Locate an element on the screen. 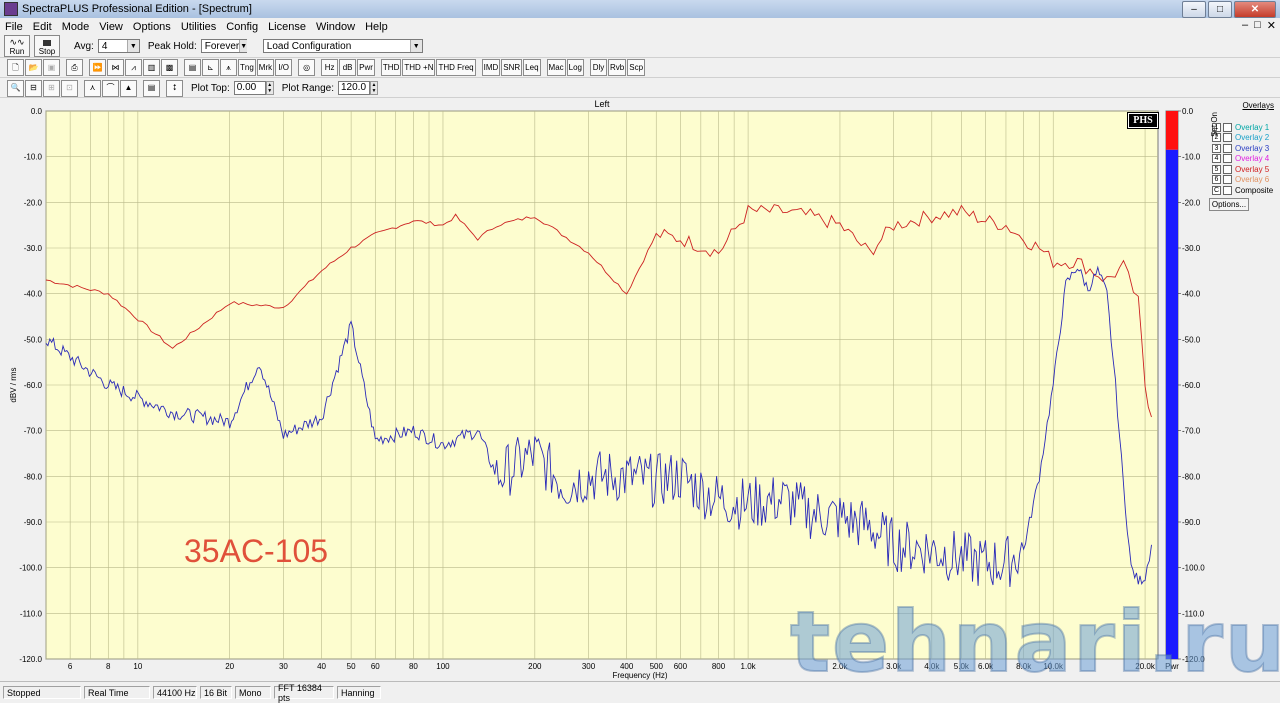 This screenshot has width=1280, height=703. x-tick-label: 1.0k is located at coordinates (749, 666).